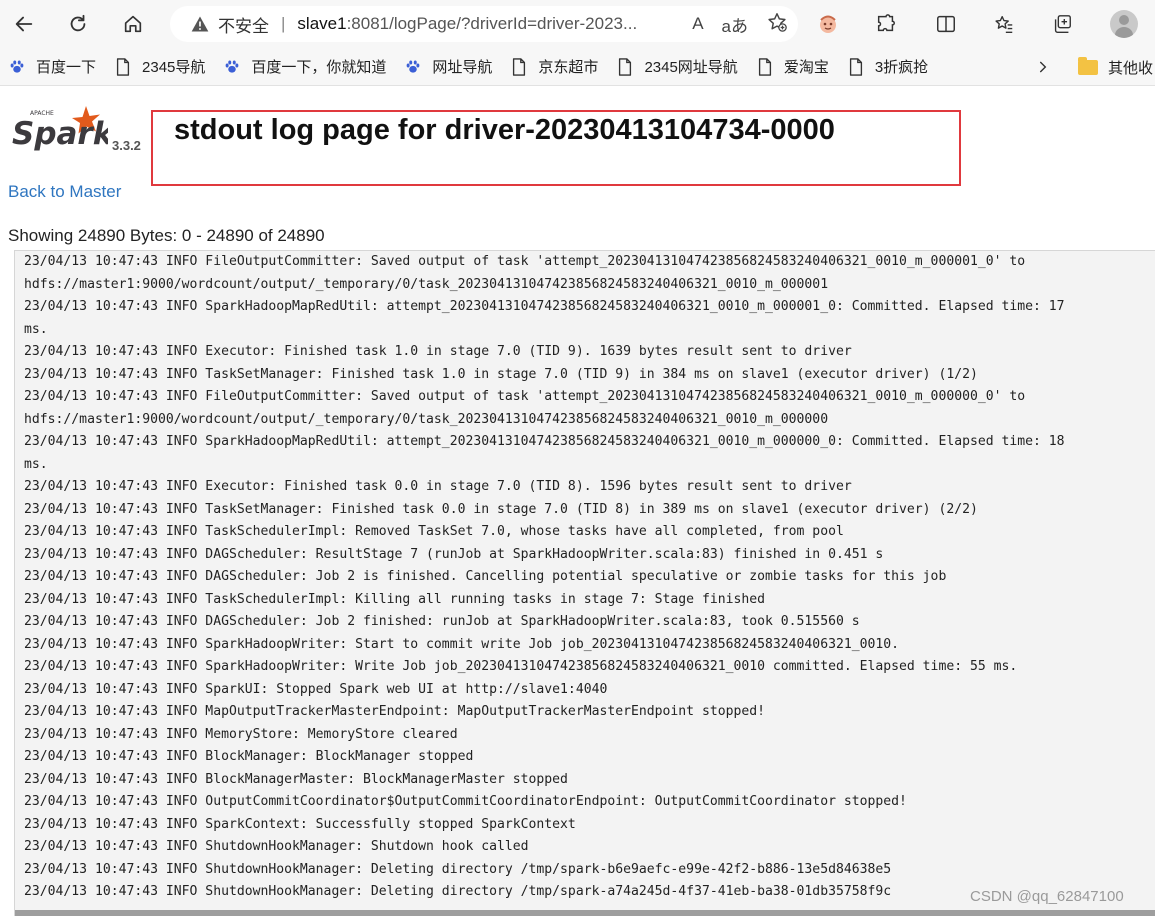  I want to click on browser-actions, so click(976, 24).